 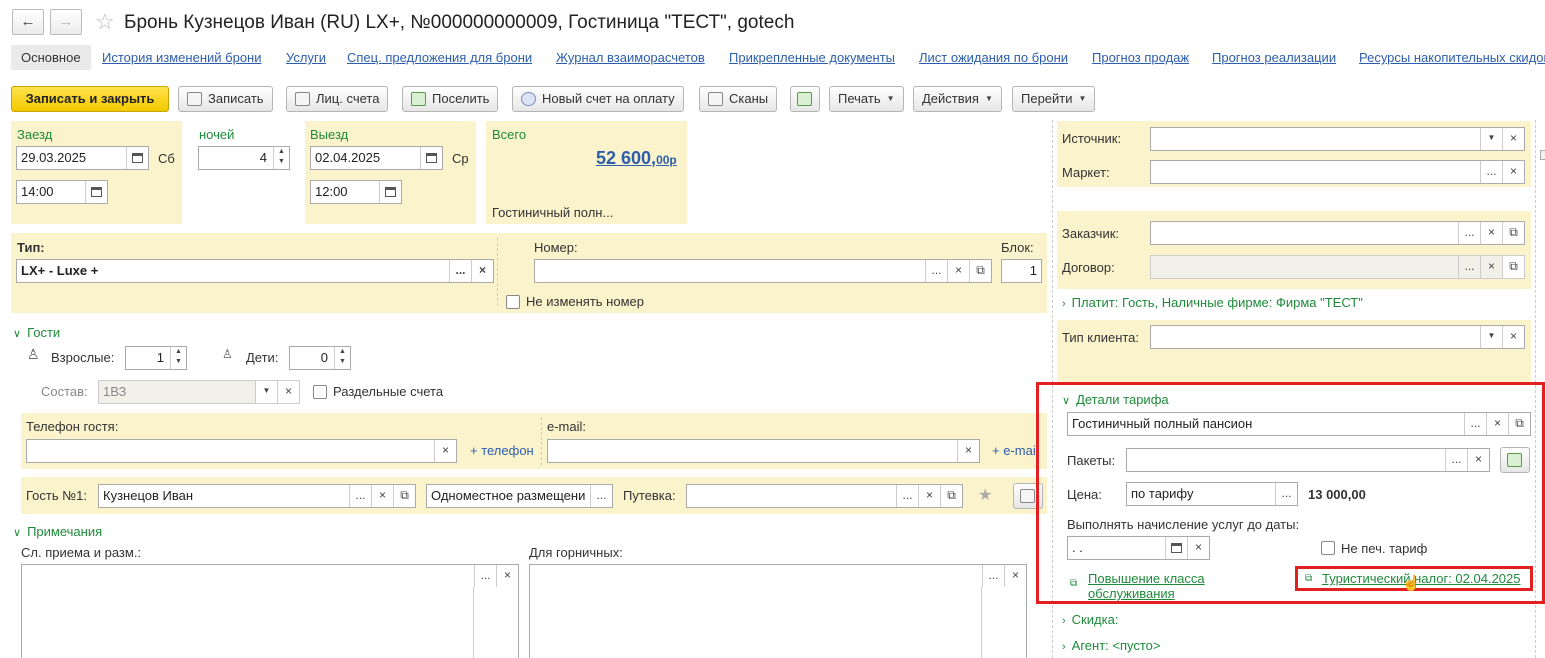 I want to click on tariff-name-input: Гостиничный полный пансион... × ⧉, so click(x=1299, y=424).